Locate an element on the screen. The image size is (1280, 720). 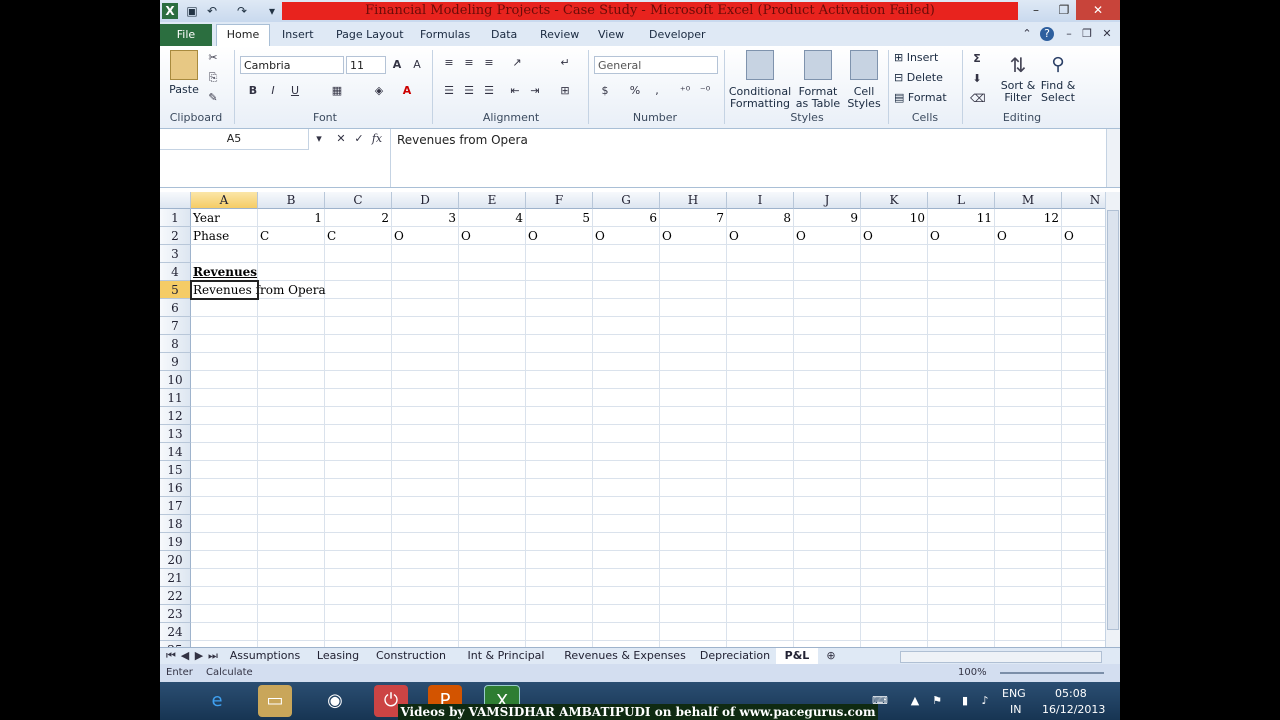
insert-sheet-icon: ⊕ is located at coordinates (831, 656).